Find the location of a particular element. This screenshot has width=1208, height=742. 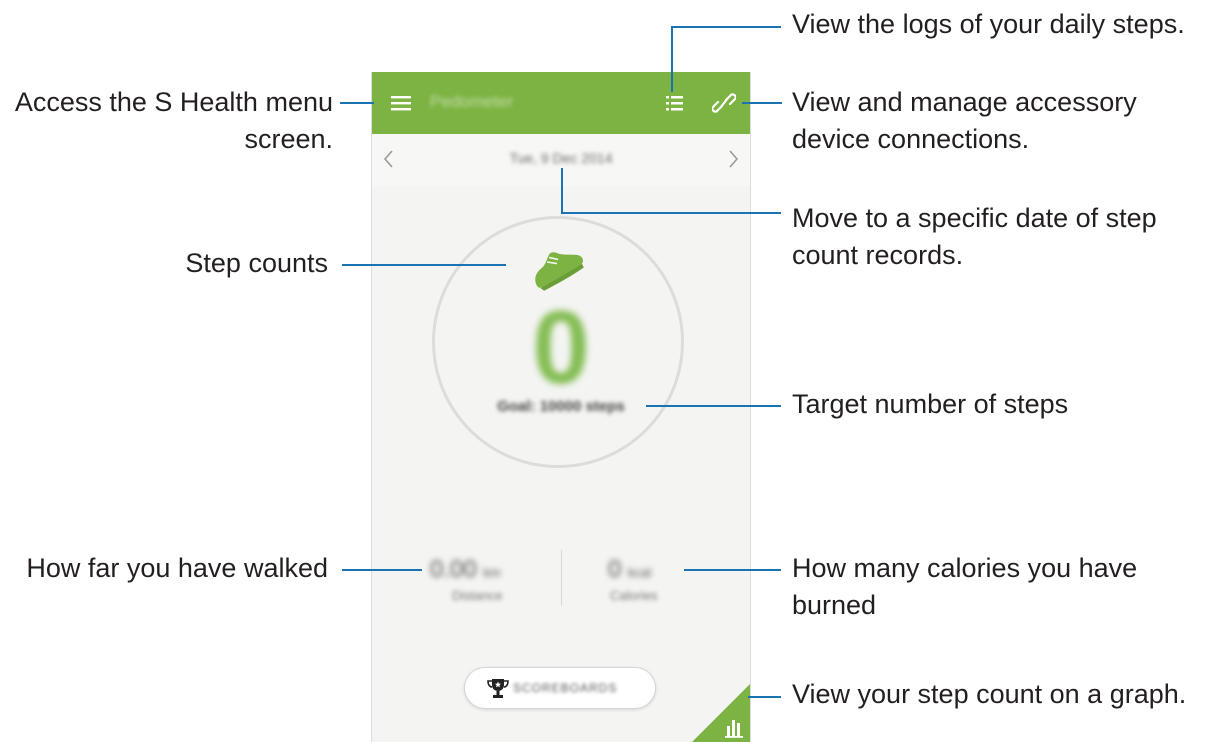

leader-line-target is located at coordinates (713, 406).